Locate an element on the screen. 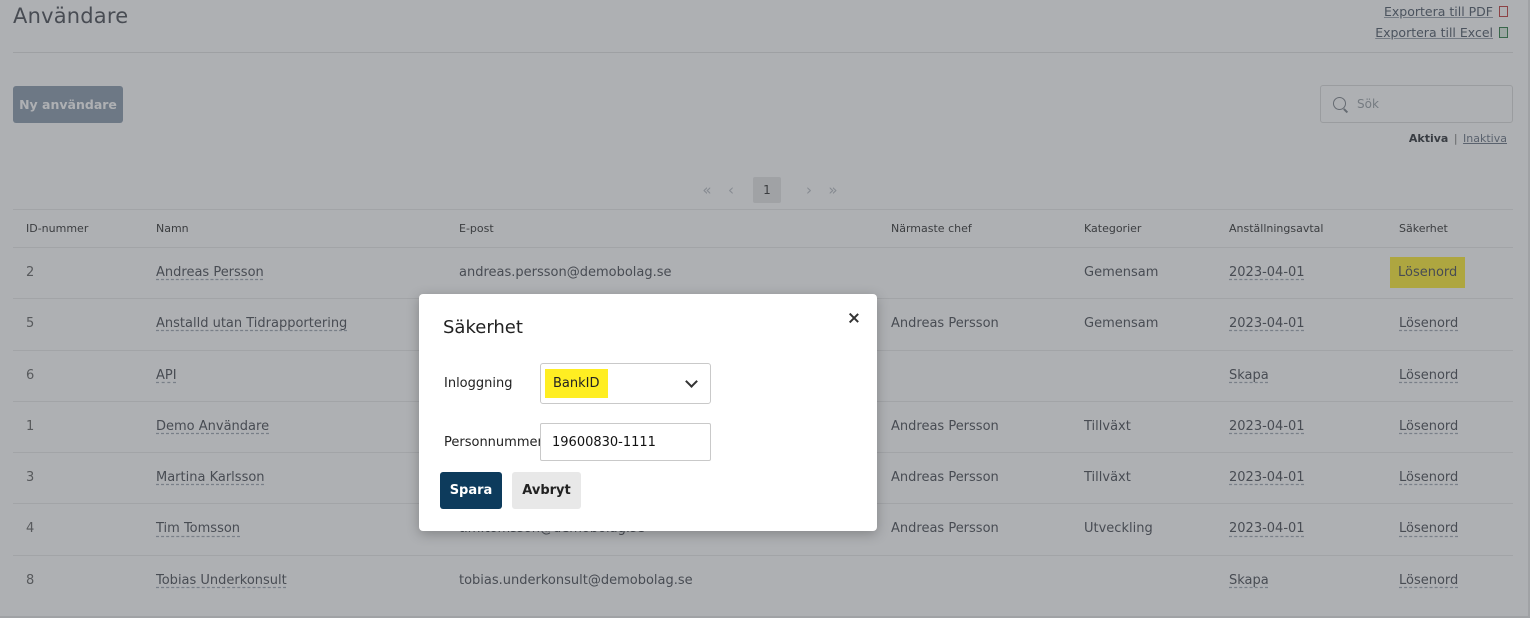 This screenshot has height=620, width=1532. login-label: Inloggning is located at coordinates (478, 383).